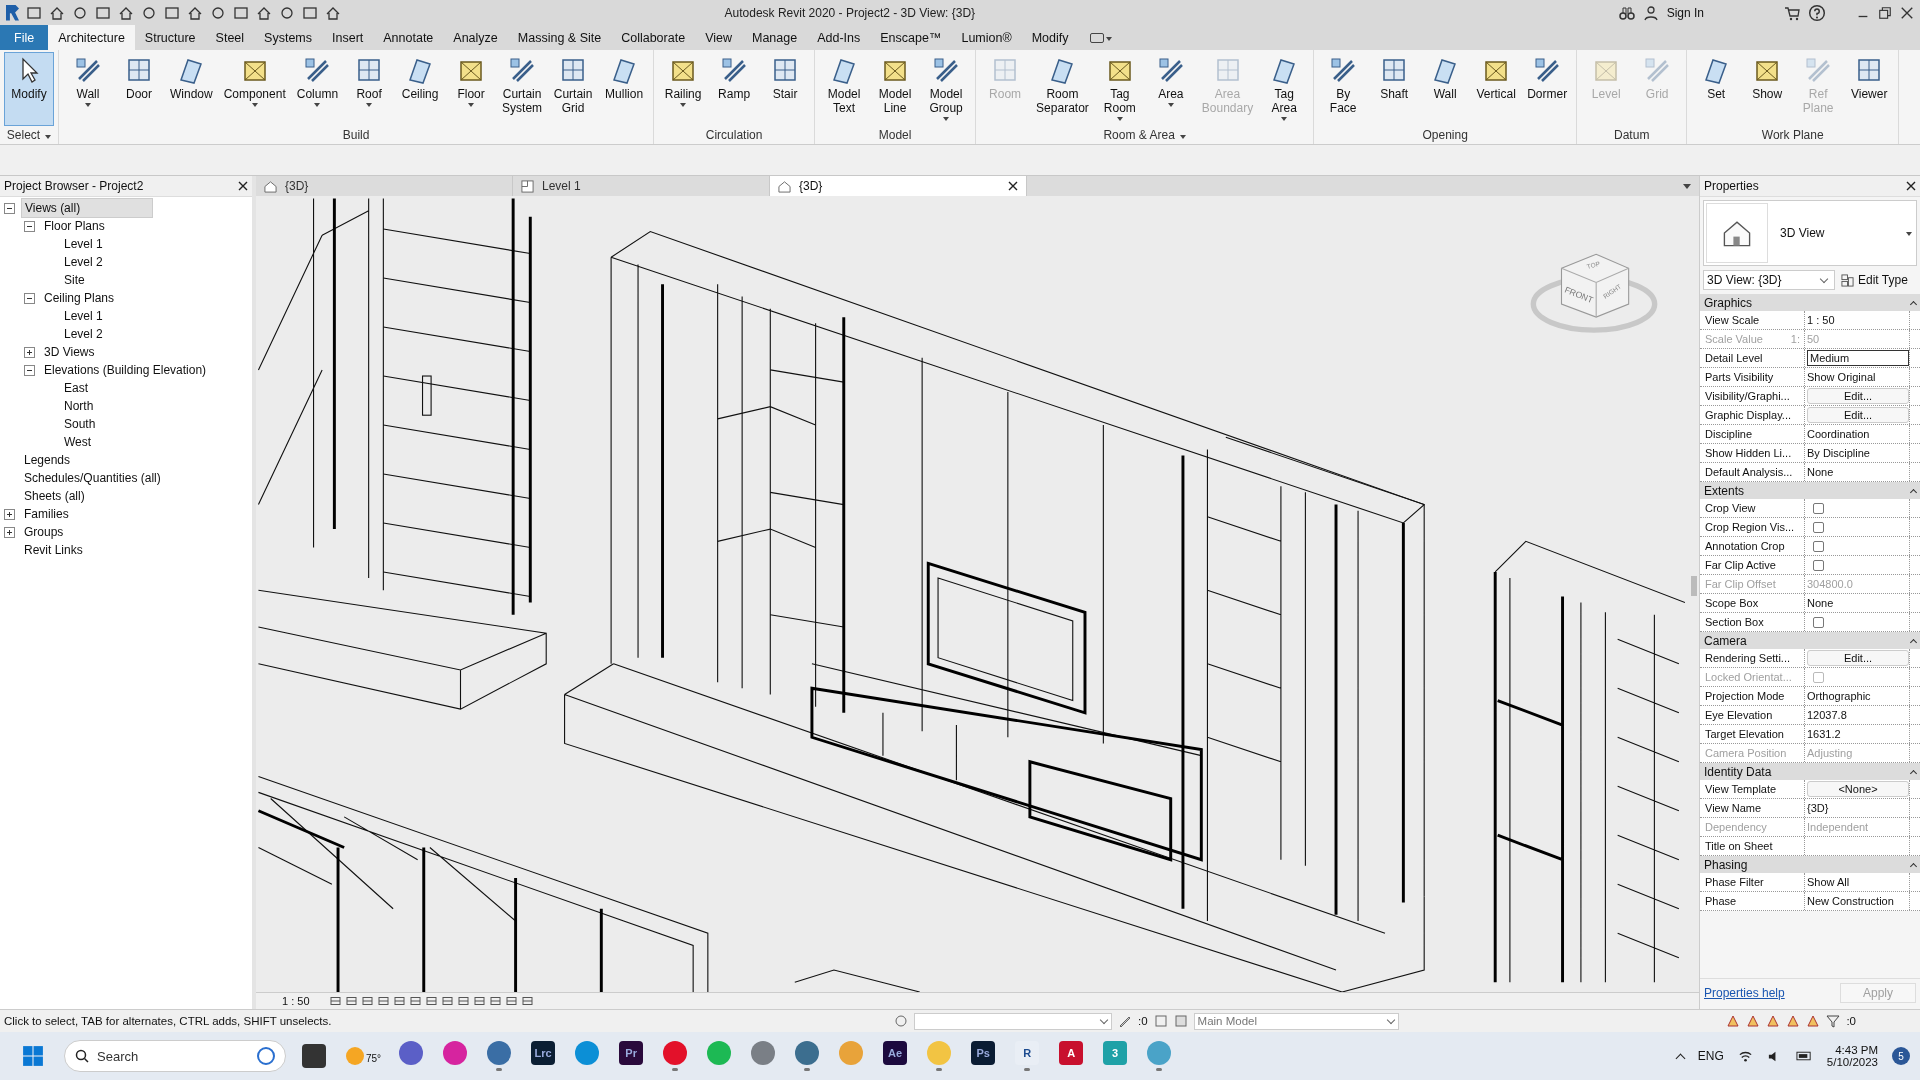  I want to click on ribbon-tool-button: Dormer, so click(1547, 89).